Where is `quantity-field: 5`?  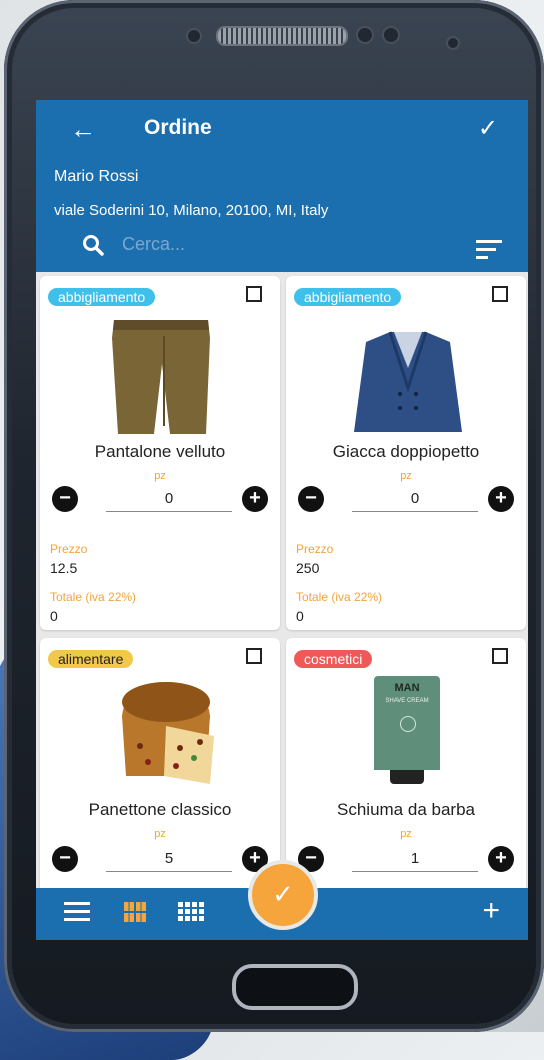 quantity-field: 5 is located at coordinates (169, 861).